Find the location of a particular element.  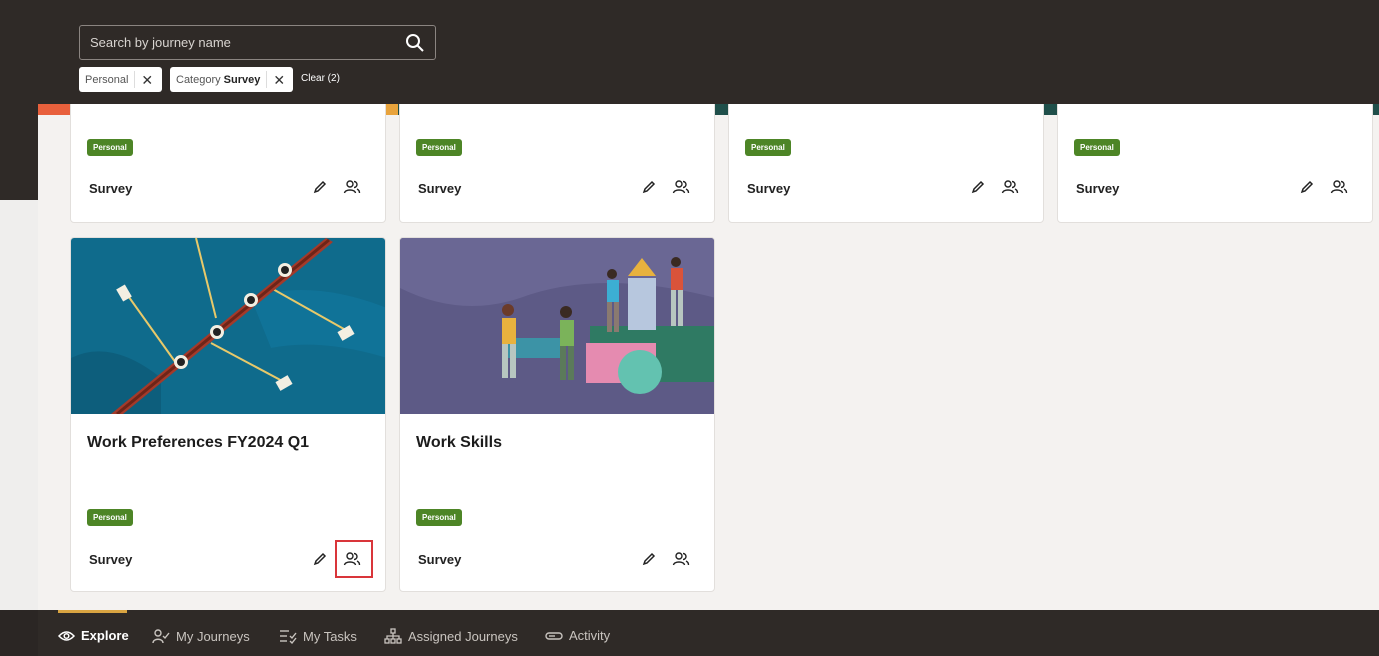

nav-label: My Tasks is located at coordinates (330, 636).